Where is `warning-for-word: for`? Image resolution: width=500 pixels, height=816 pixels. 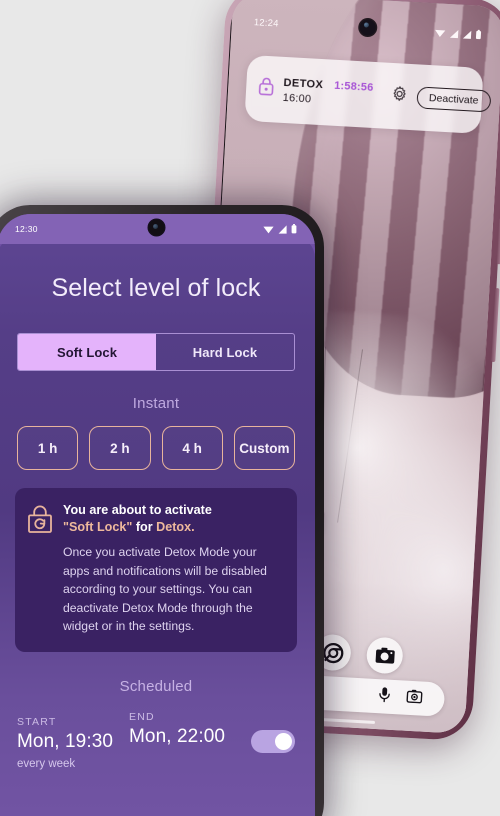
warning-for-word: for is located at coordinates (144, 527).